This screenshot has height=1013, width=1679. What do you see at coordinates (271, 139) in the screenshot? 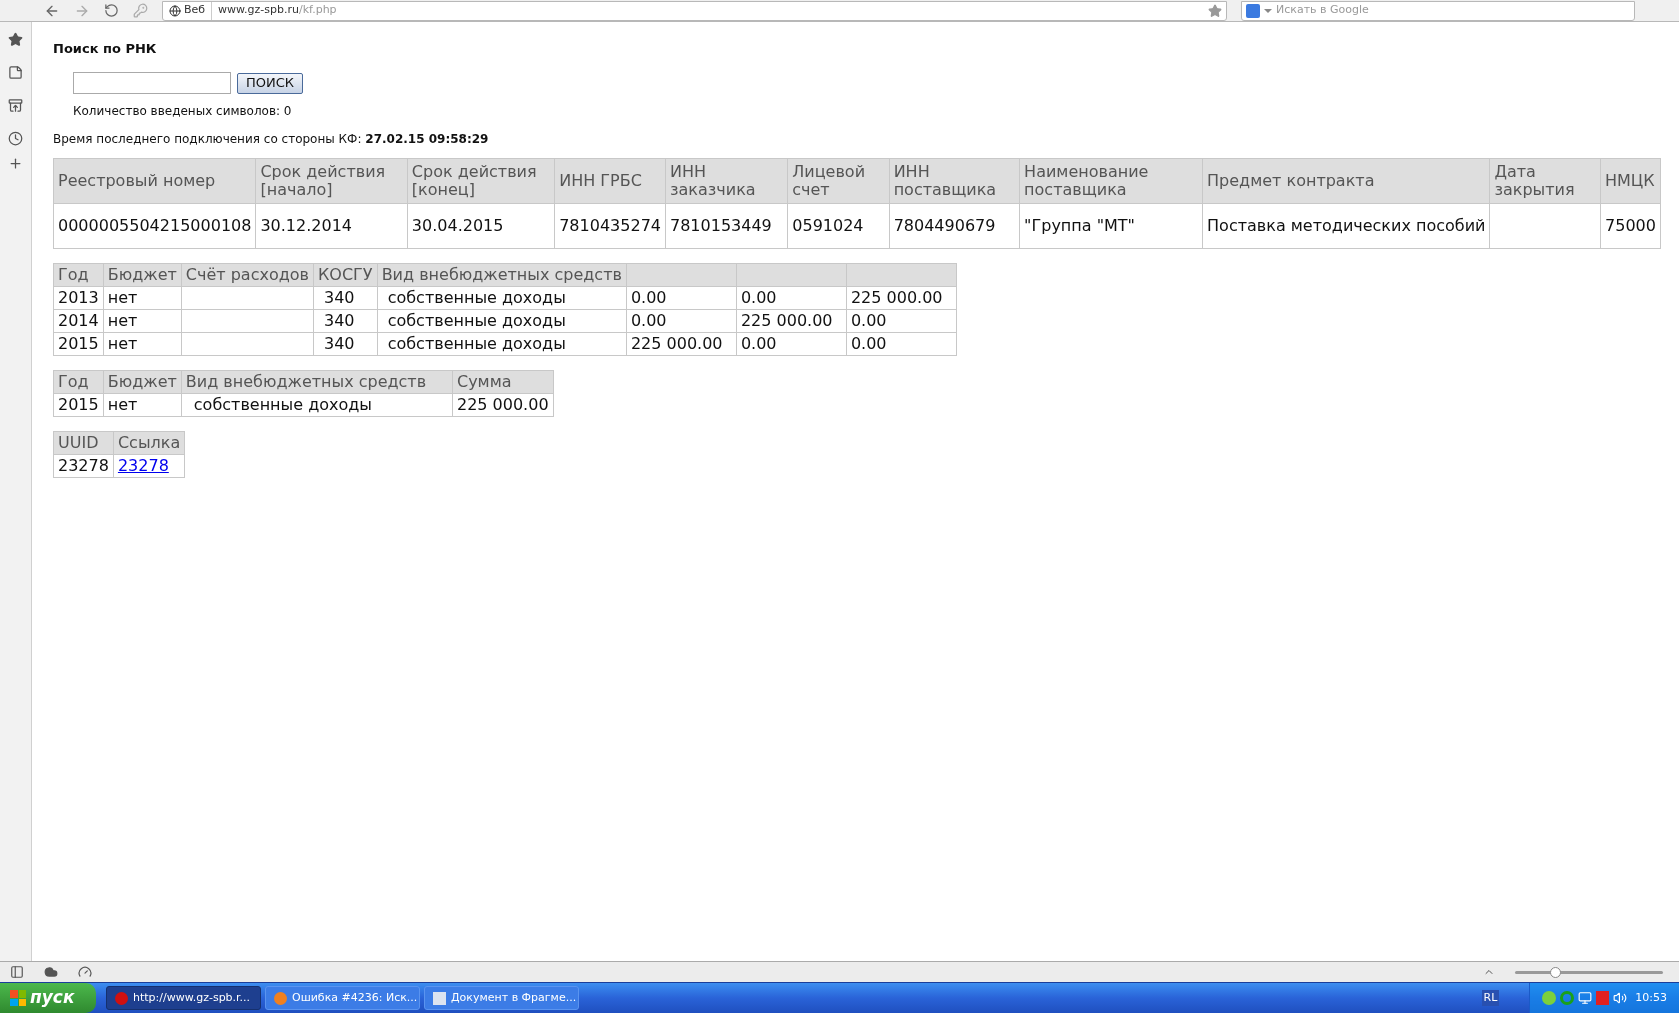
I see `last-connection-text: Время последнего подключения со стороны КФ: 27.02.15 09:58:29` at bounding box center [271, 139].